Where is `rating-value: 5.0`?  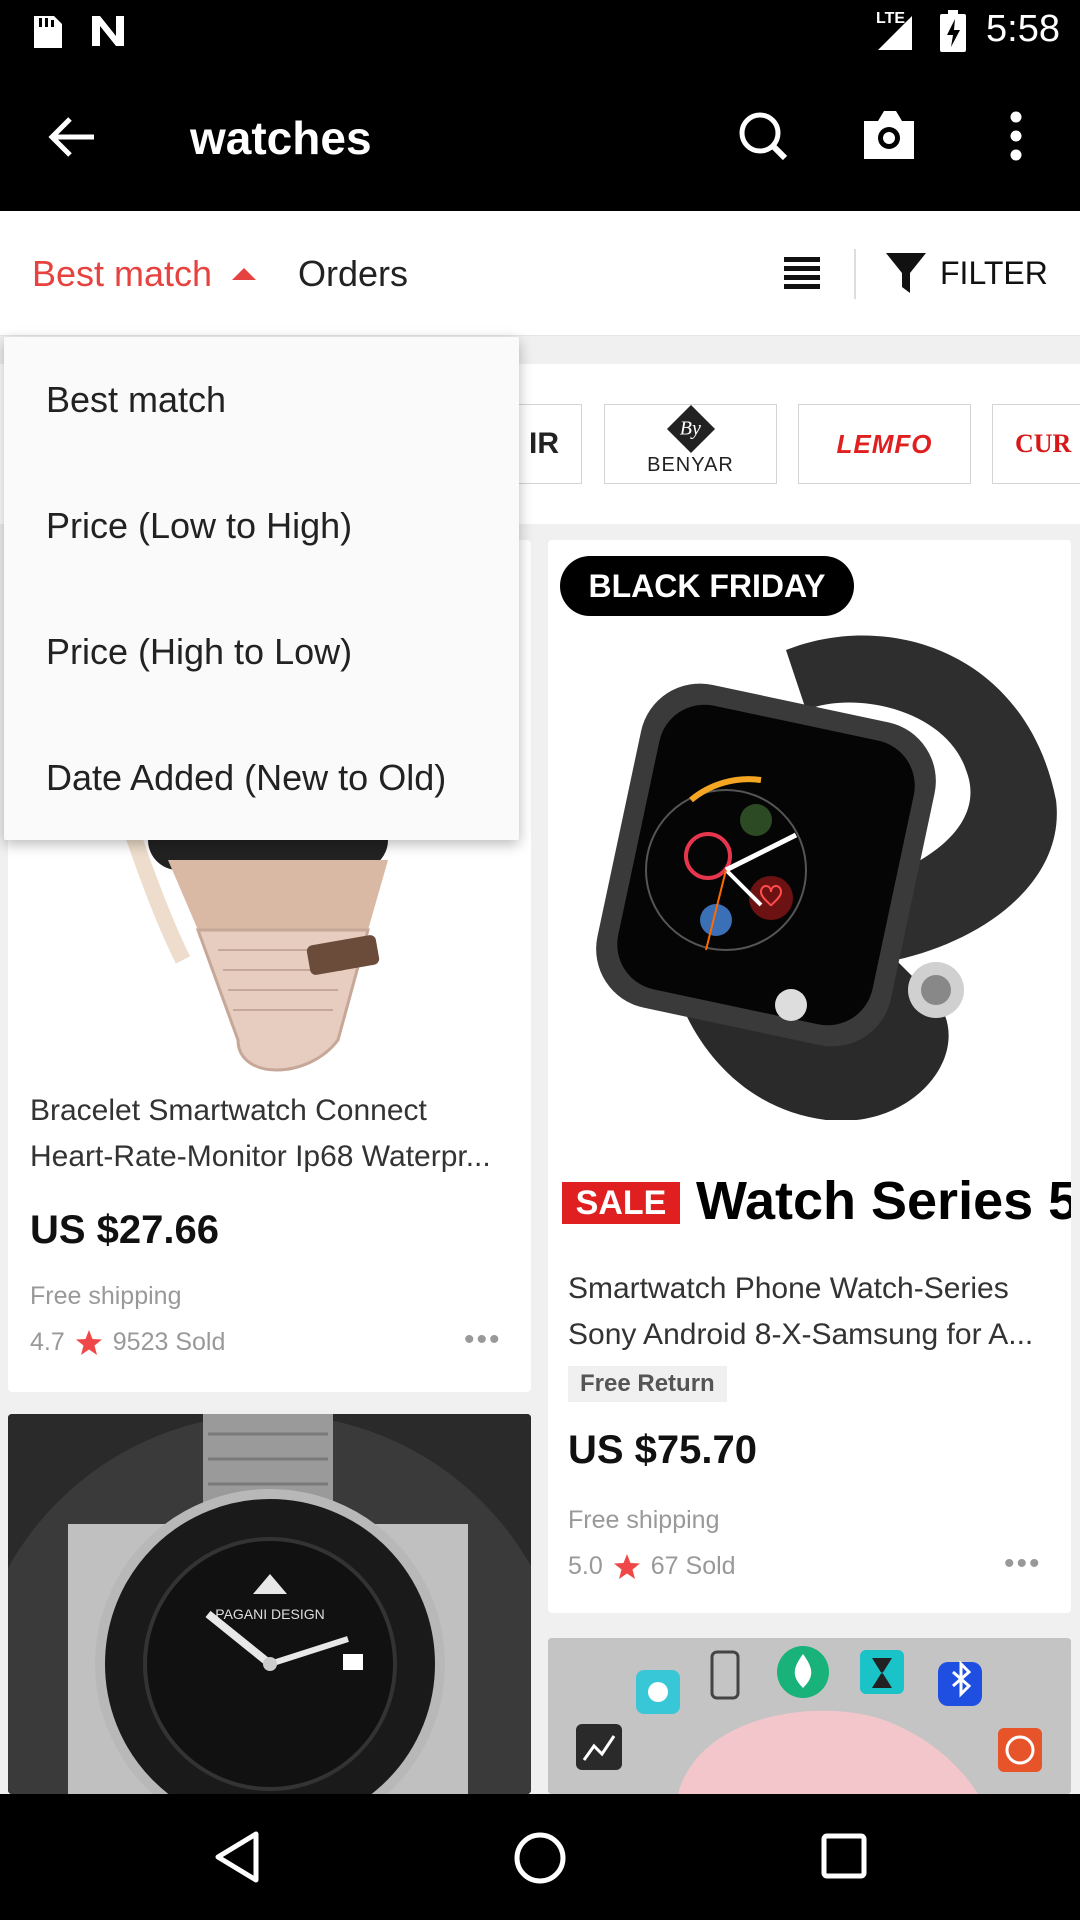 rating-value: 5.0 is located at coordinates (585, 1566).